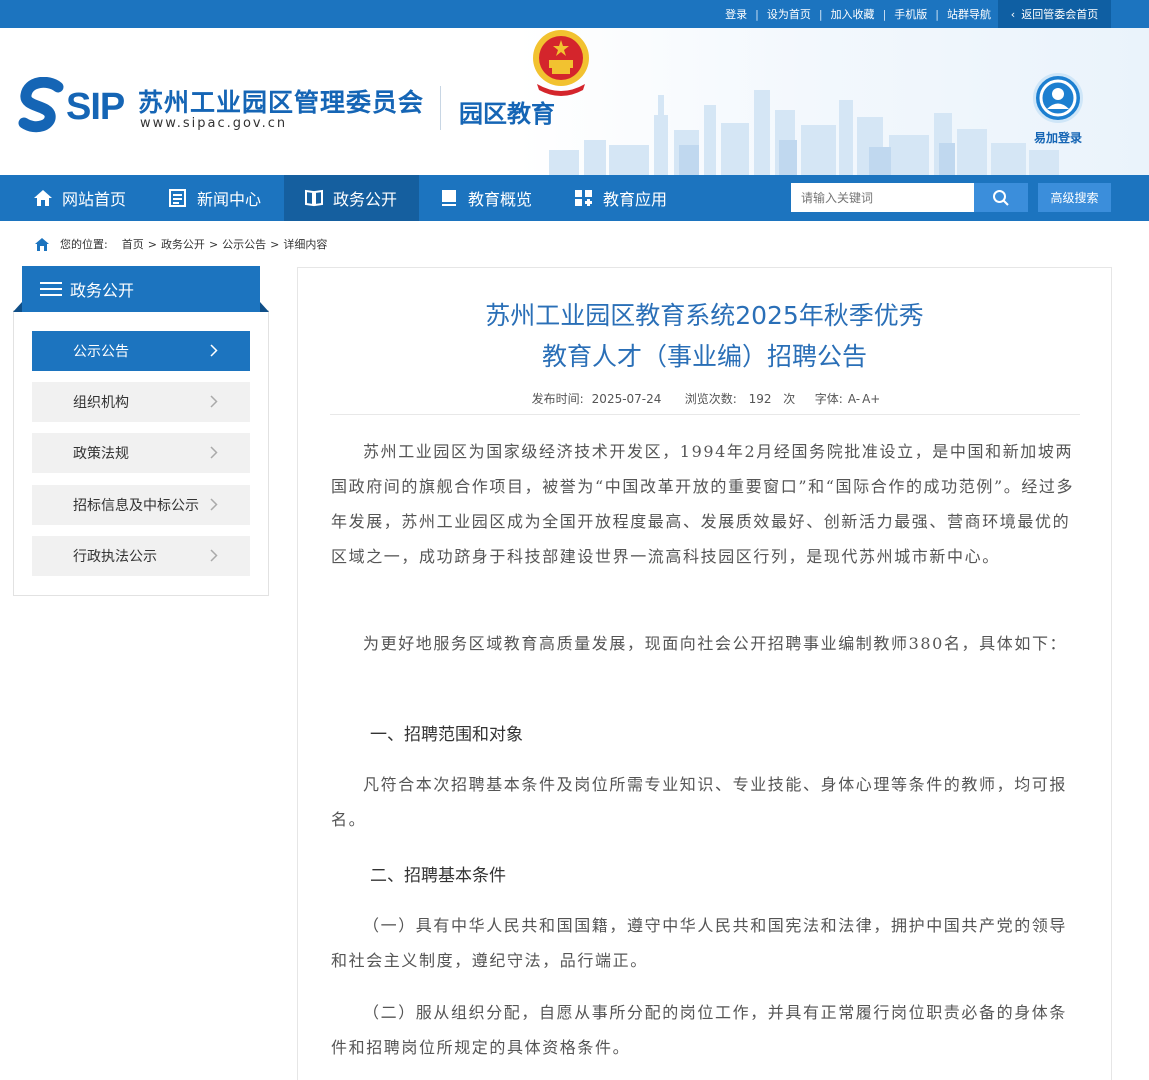 Image resolution: width=1149 pixels, height=1080 pixels. What do you see at coordinates (141, 402) in the screenshot?
I see `sidebar-item-organization: 组织机构` at bounding box center [141, 402].